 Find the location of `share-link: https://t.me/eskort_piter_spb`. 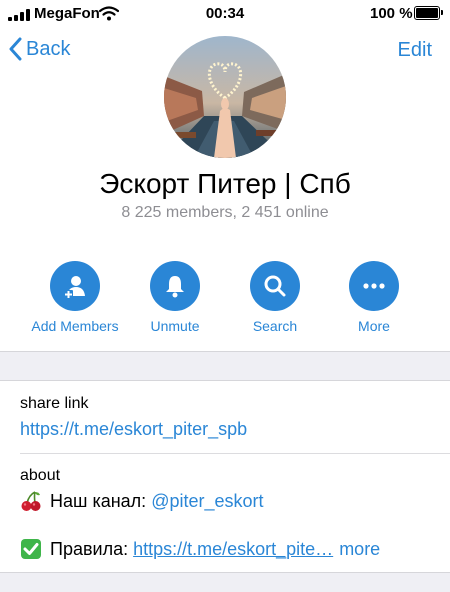

share-link: https://t.me/eskort_piter_spb is located at coordinates (133, 429).